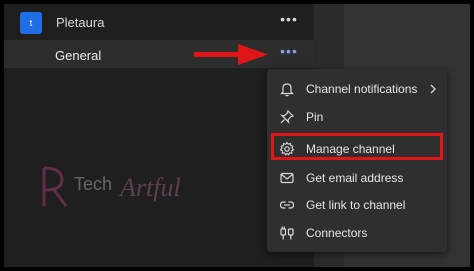 This screenshot has height=271, width=474. What do you see at coordinates (357, 117) in the screenshot?
I see `menu-item-pin: Pin` at bounding box center [357, 117].